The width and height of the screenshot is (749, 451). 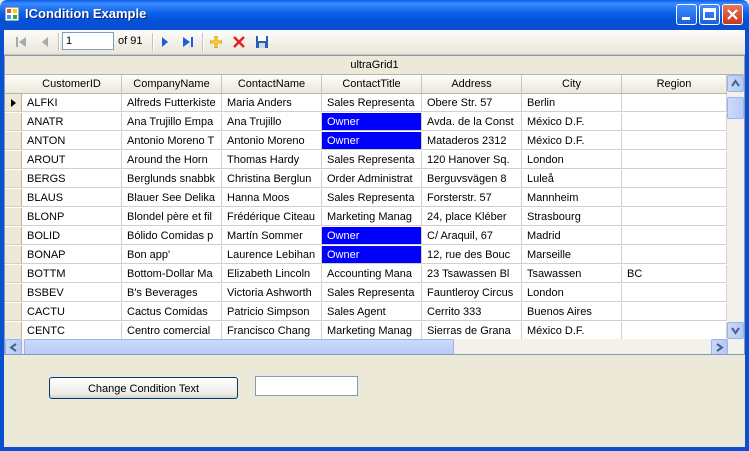 What do you see at coordinates (372, 179) in the screenshot?
I see `table-cell: Order Administrat` at bounding box center [372, 179].